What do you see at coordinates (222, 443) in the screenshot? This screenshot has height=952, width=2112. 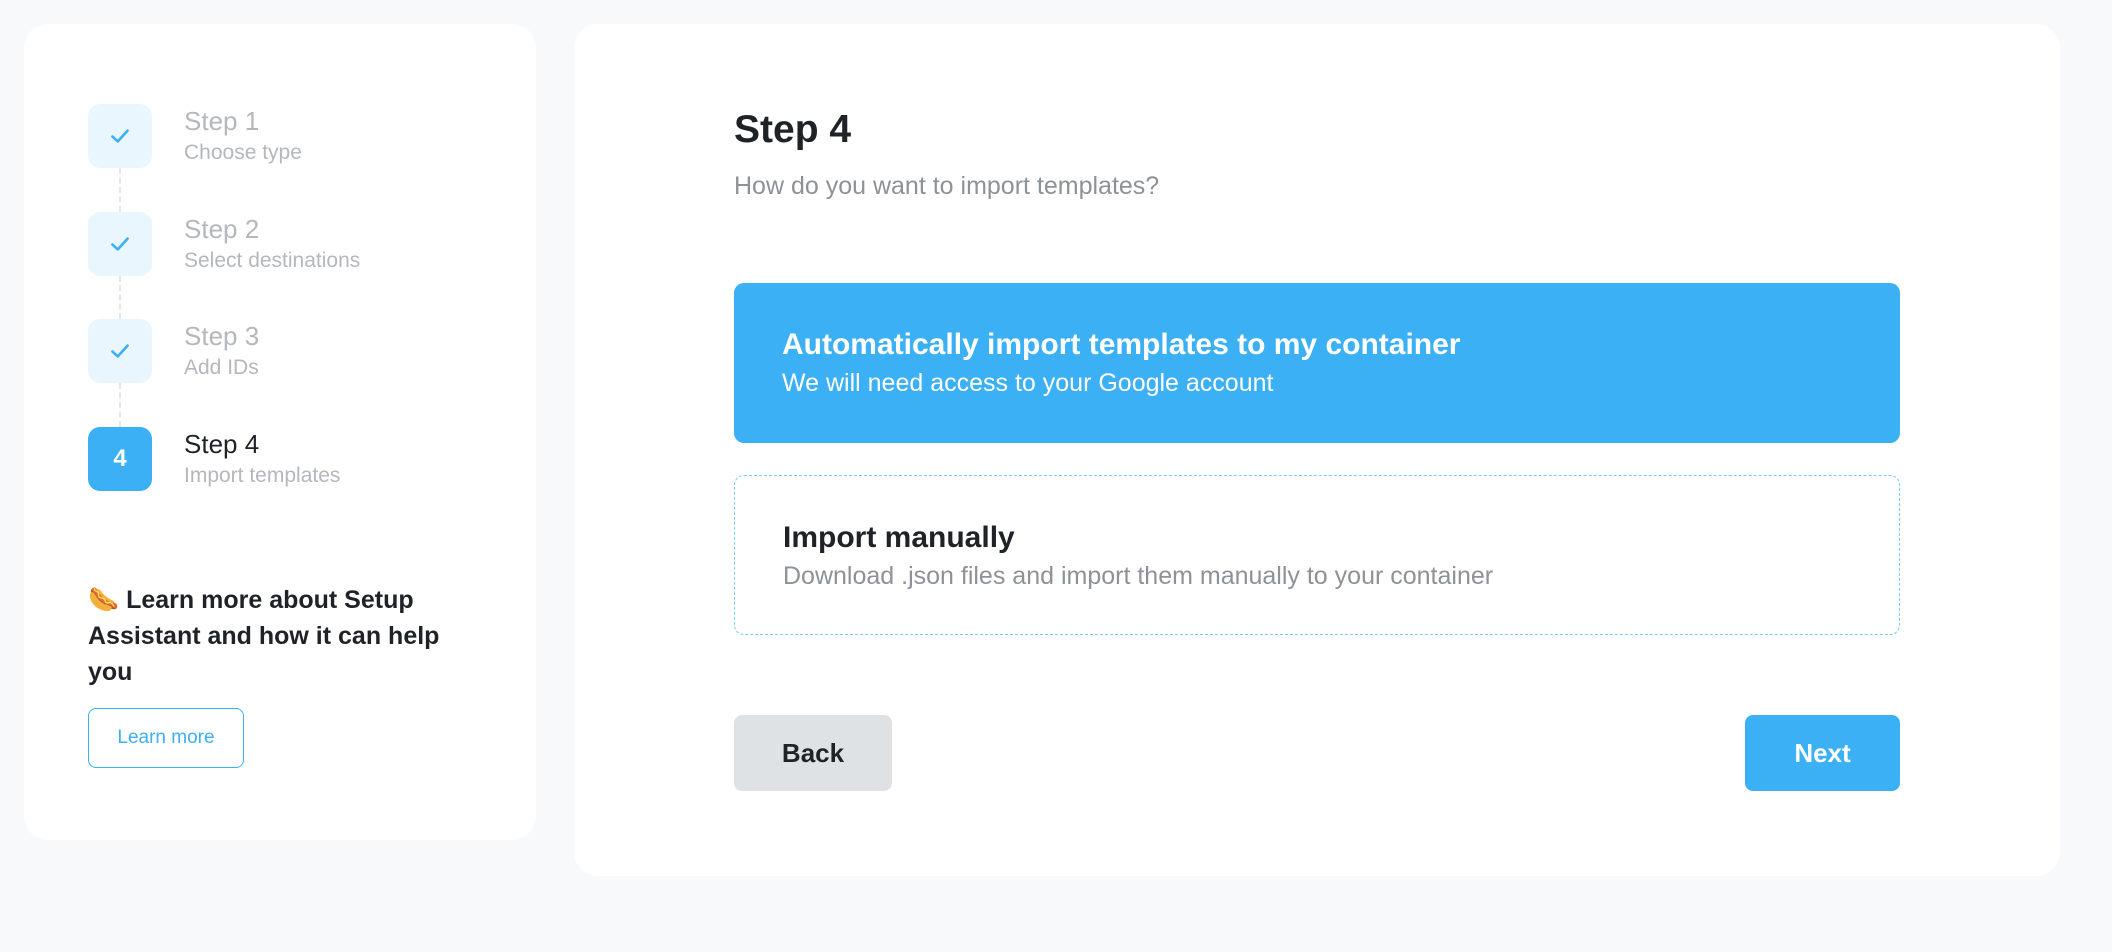 I see `step-title: Step 4` at bounding box center [222, 443].